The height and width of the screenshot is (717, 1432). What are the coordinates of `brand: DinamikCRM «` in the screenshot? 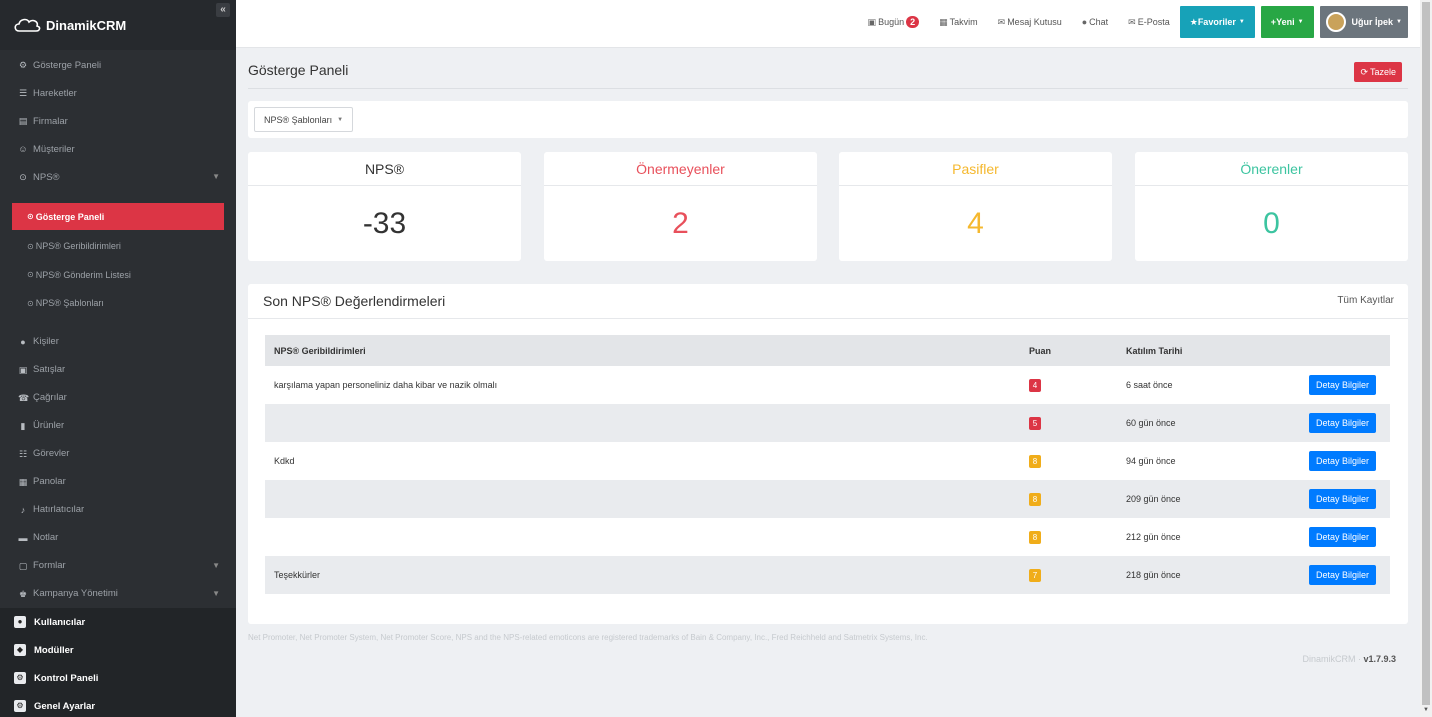 It's located at (118, 25).